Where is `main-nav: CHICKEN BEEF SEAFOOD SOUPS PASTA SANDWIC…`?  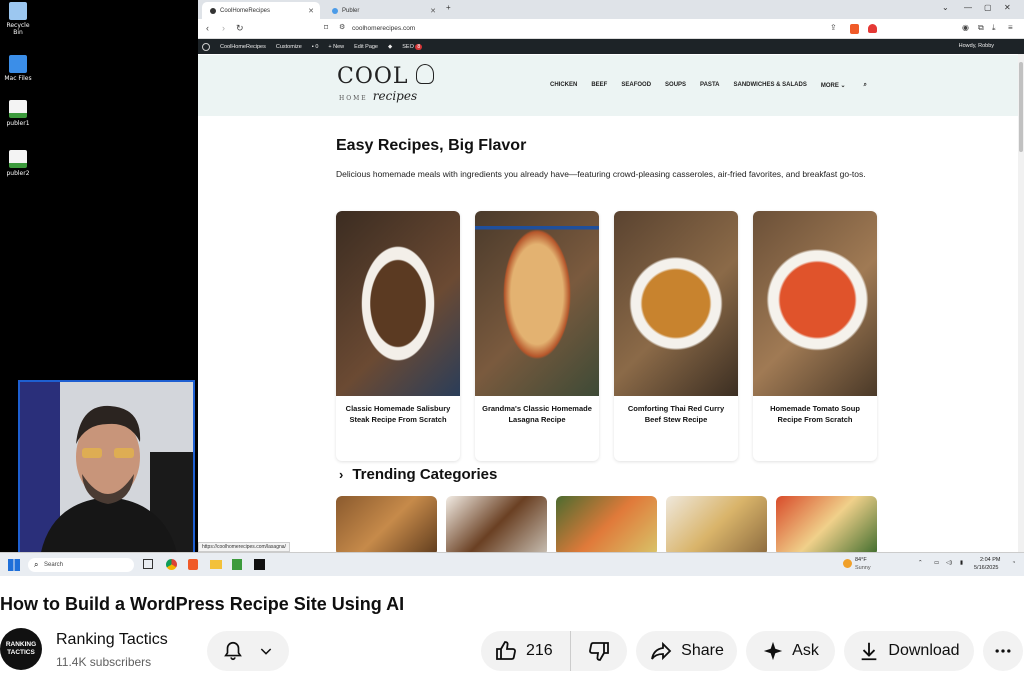
main-nav: CHICKEN BEEF SEAFOOD SOUPS PASTA SANDWIC… is located at coordinates (708, 85).